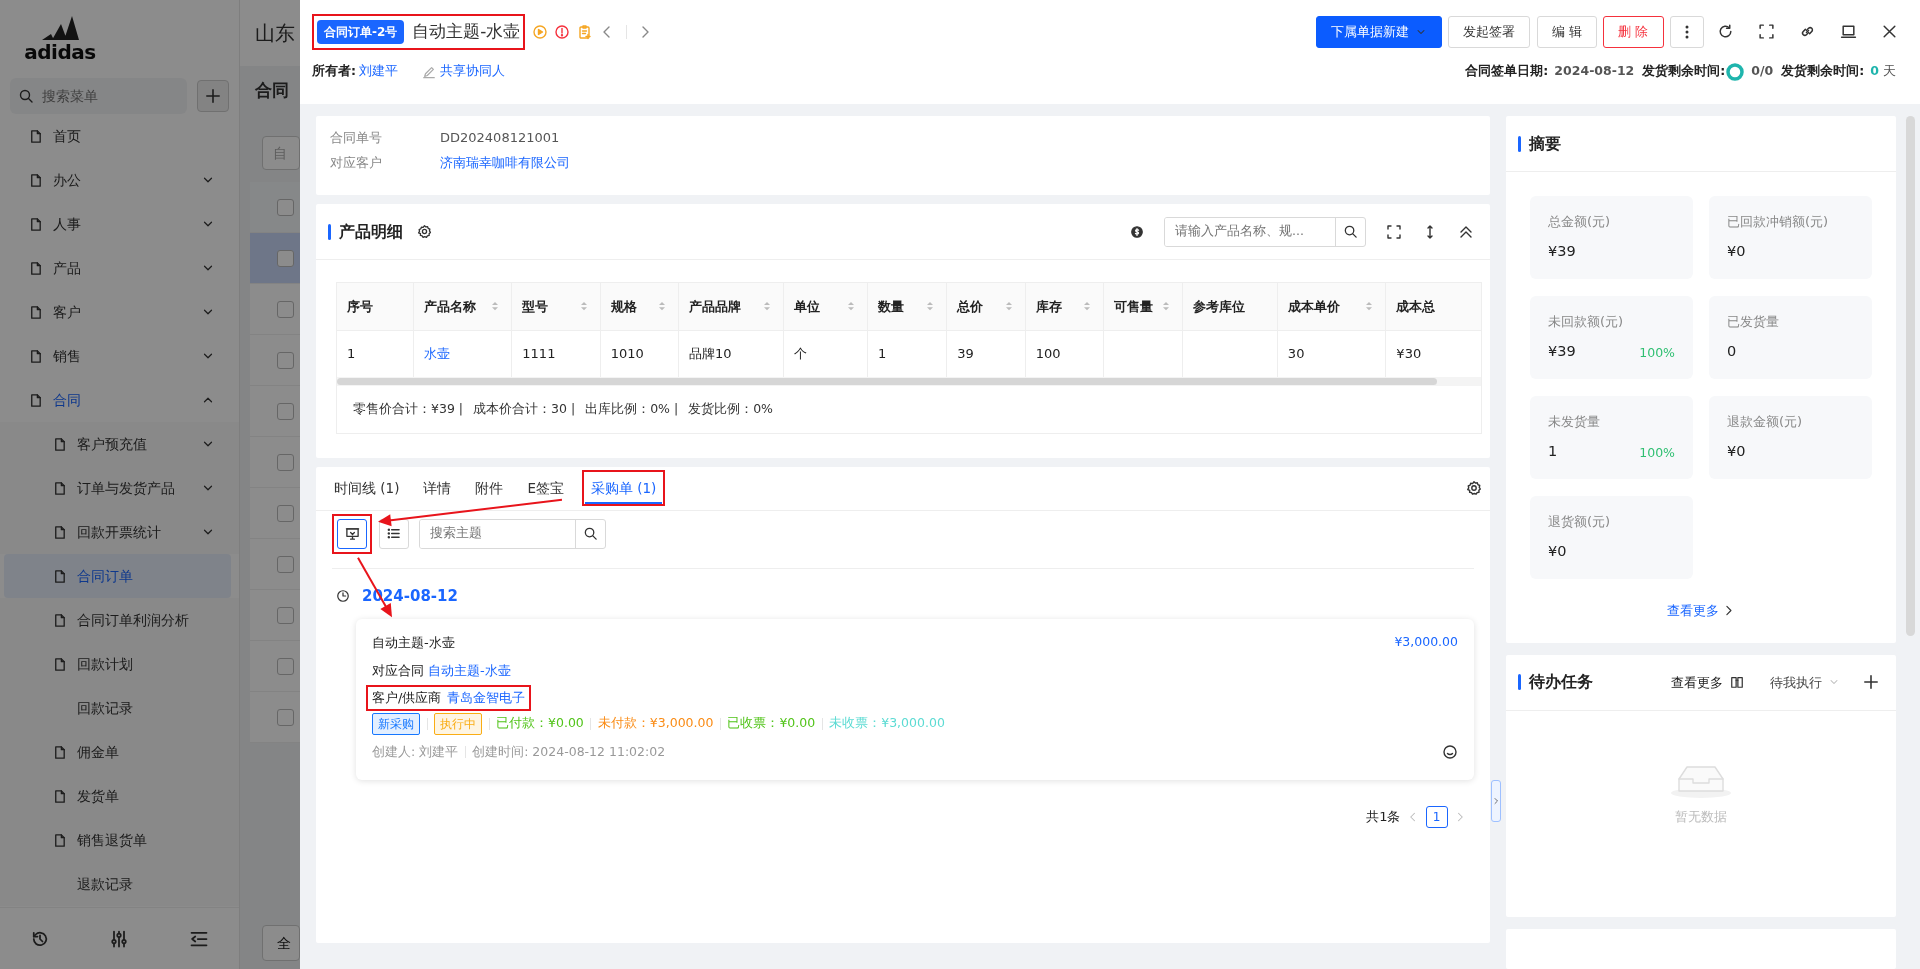 The image size is (1920, 969). I want to click on column-header: 产品名称, so click(462, 306).